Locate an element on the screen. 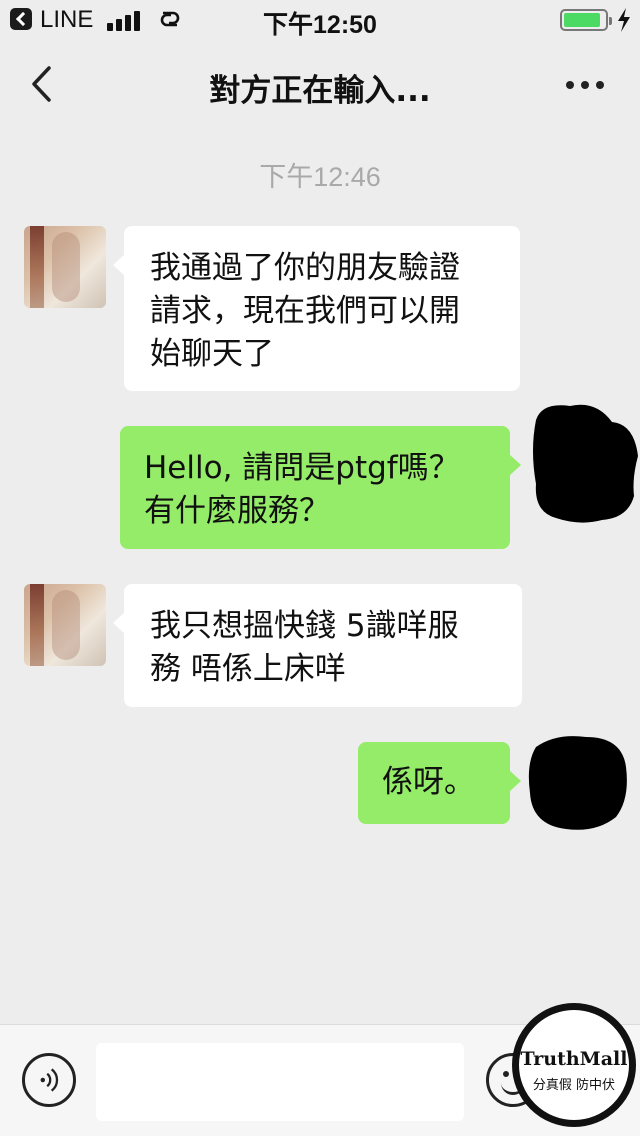 The width and height of the screenshot is (640, 1136). message-timestamp: 下午12:46 is located at coordinates (320, 177).